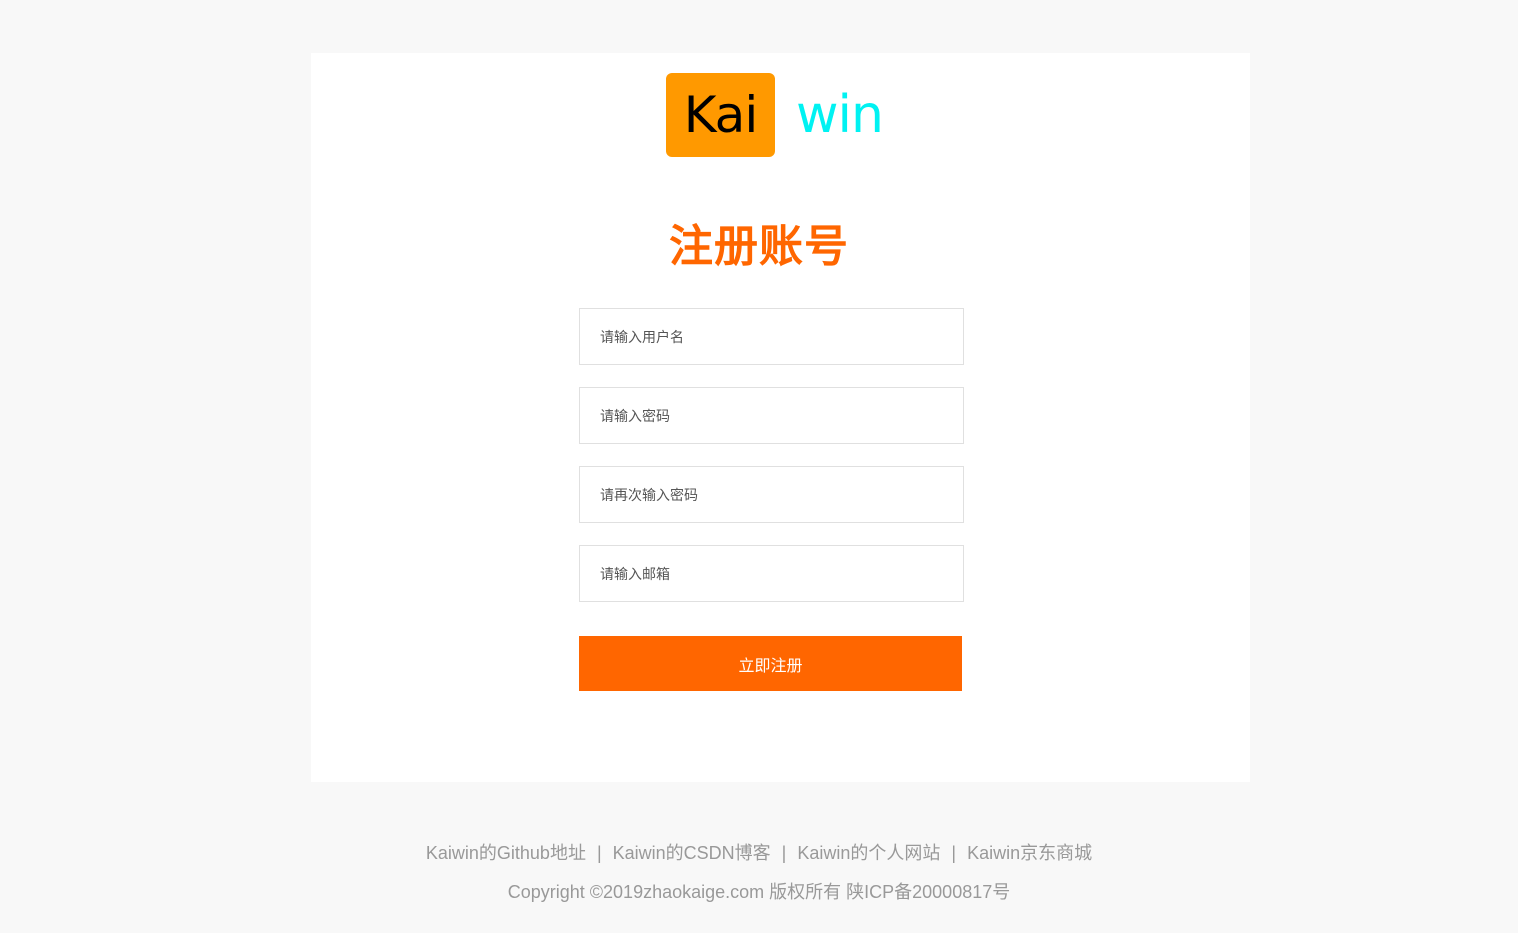 This screenshot has width=1518, height=933. What do you see at coordinates (771, 494) in the screenshot?
I see `confirm-password-input` at bounding box center [771, 494].